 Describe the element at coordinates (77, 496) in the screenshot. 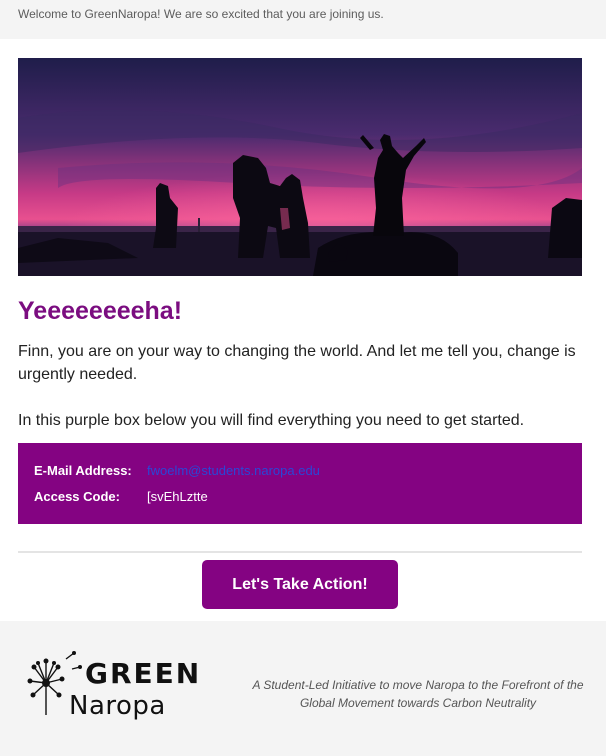

I see `access-code-label: Access Code:` at that location.